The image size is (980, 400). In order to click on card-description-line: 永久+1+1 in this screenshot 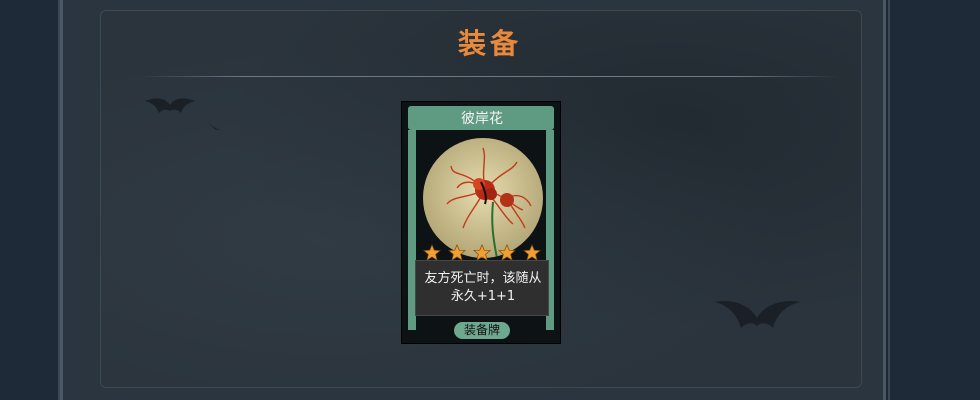, I will do `click(483, 296)`.